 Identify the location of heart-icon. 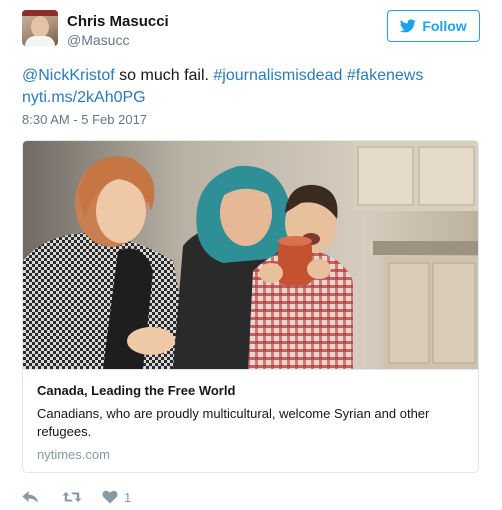
(110, 497).